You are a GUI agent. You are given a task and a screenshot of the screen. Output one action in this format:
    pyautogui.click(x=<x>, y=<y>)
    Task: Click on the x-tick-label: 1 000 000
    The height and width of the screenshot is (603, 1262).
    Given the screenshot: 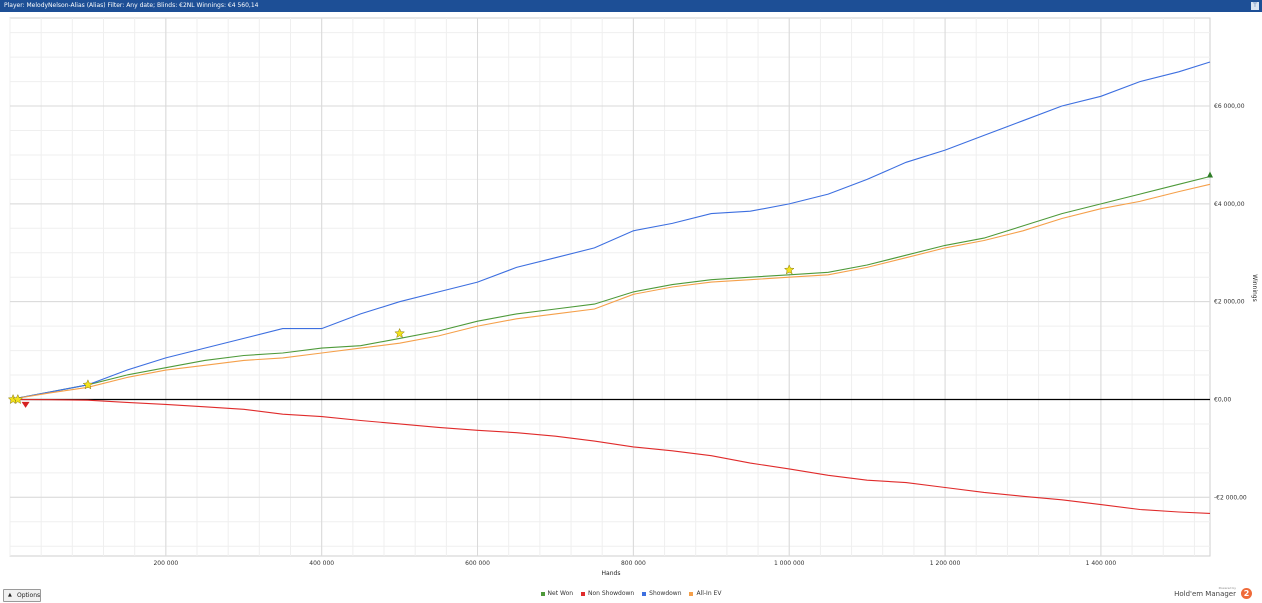 What is the action you would take?
    pyautogui.click(x=789, y=563)
    